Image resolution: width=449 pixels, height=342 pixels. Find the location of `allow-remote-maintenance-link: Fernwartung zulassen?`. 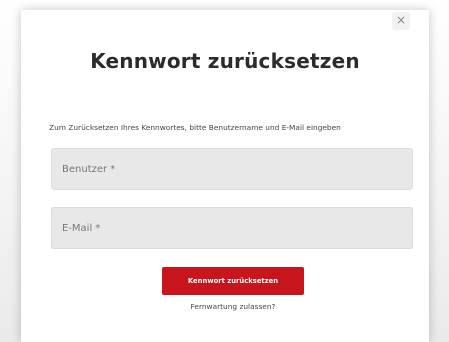

allow-remote-maintenance-link: Fernwartung zulassen? is located at coordinates (233, 306).